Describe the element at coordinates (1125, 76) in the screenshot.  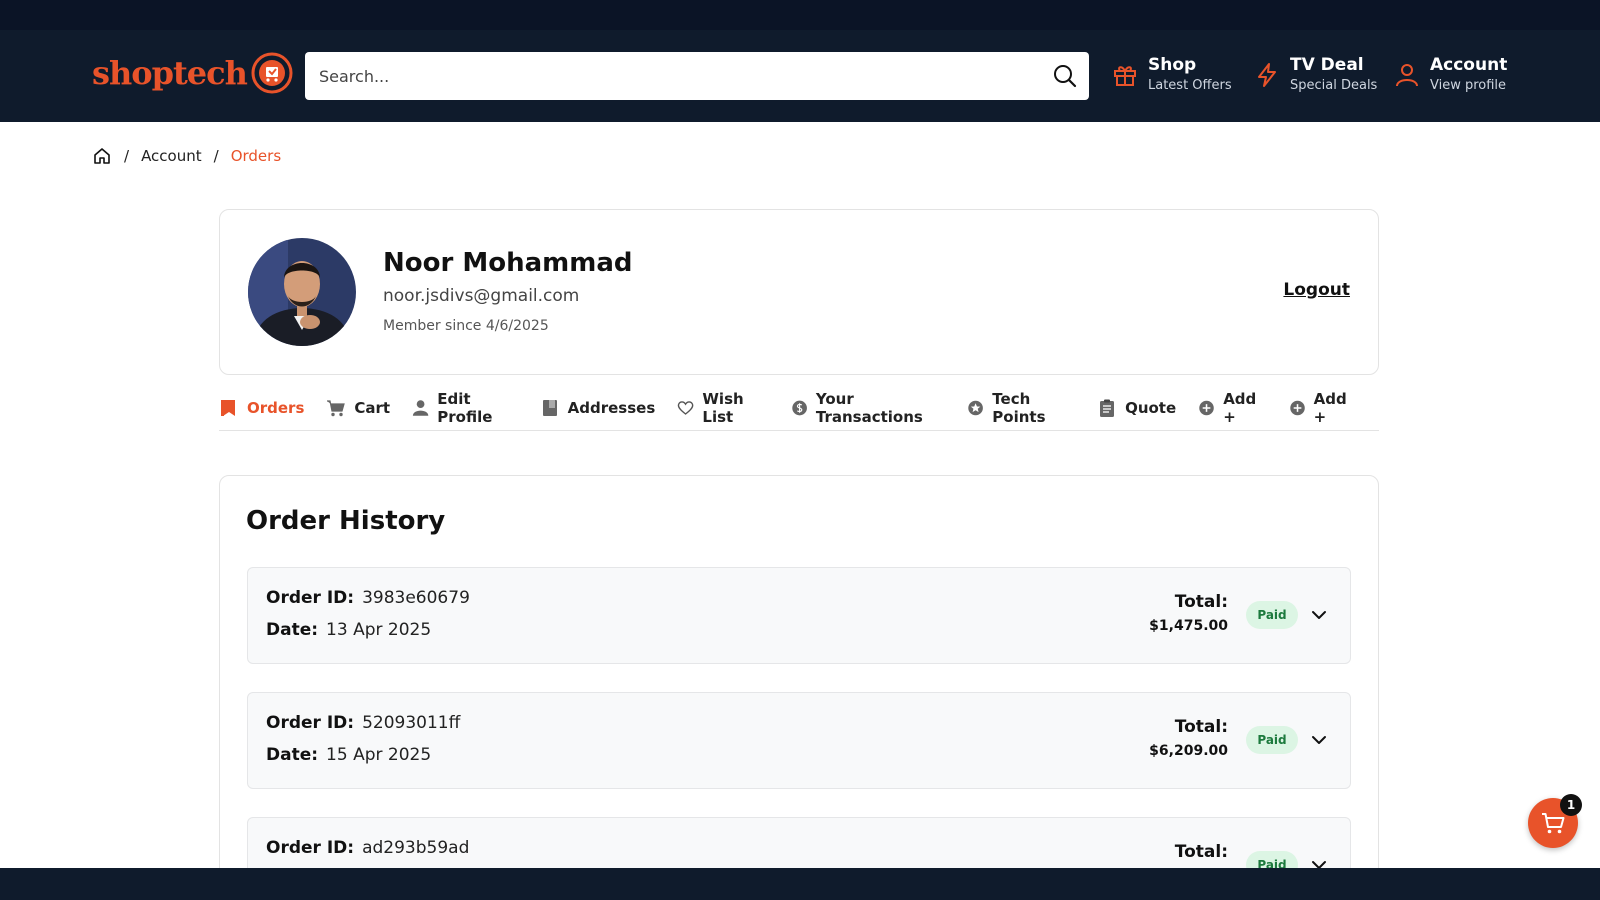
I see `gift-icon` at that location.